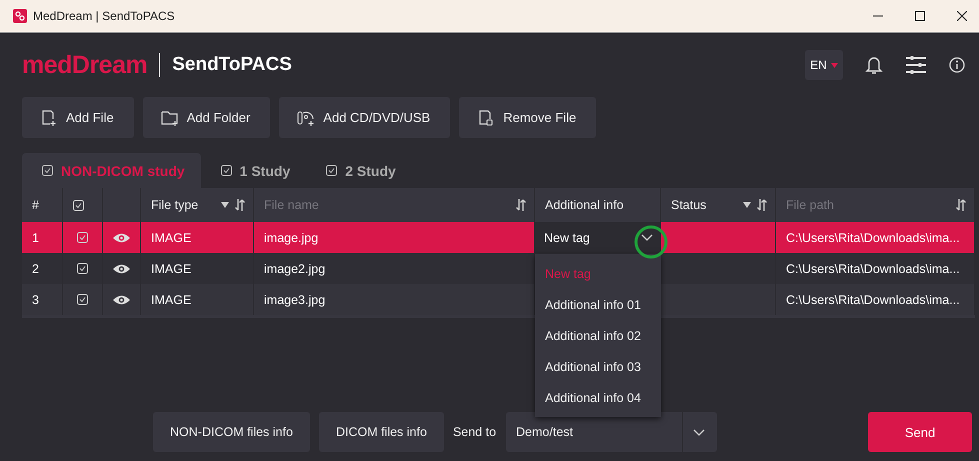 This screenshot has height=461, width=979. I want to click on column-header: Status, so click(688, 205).